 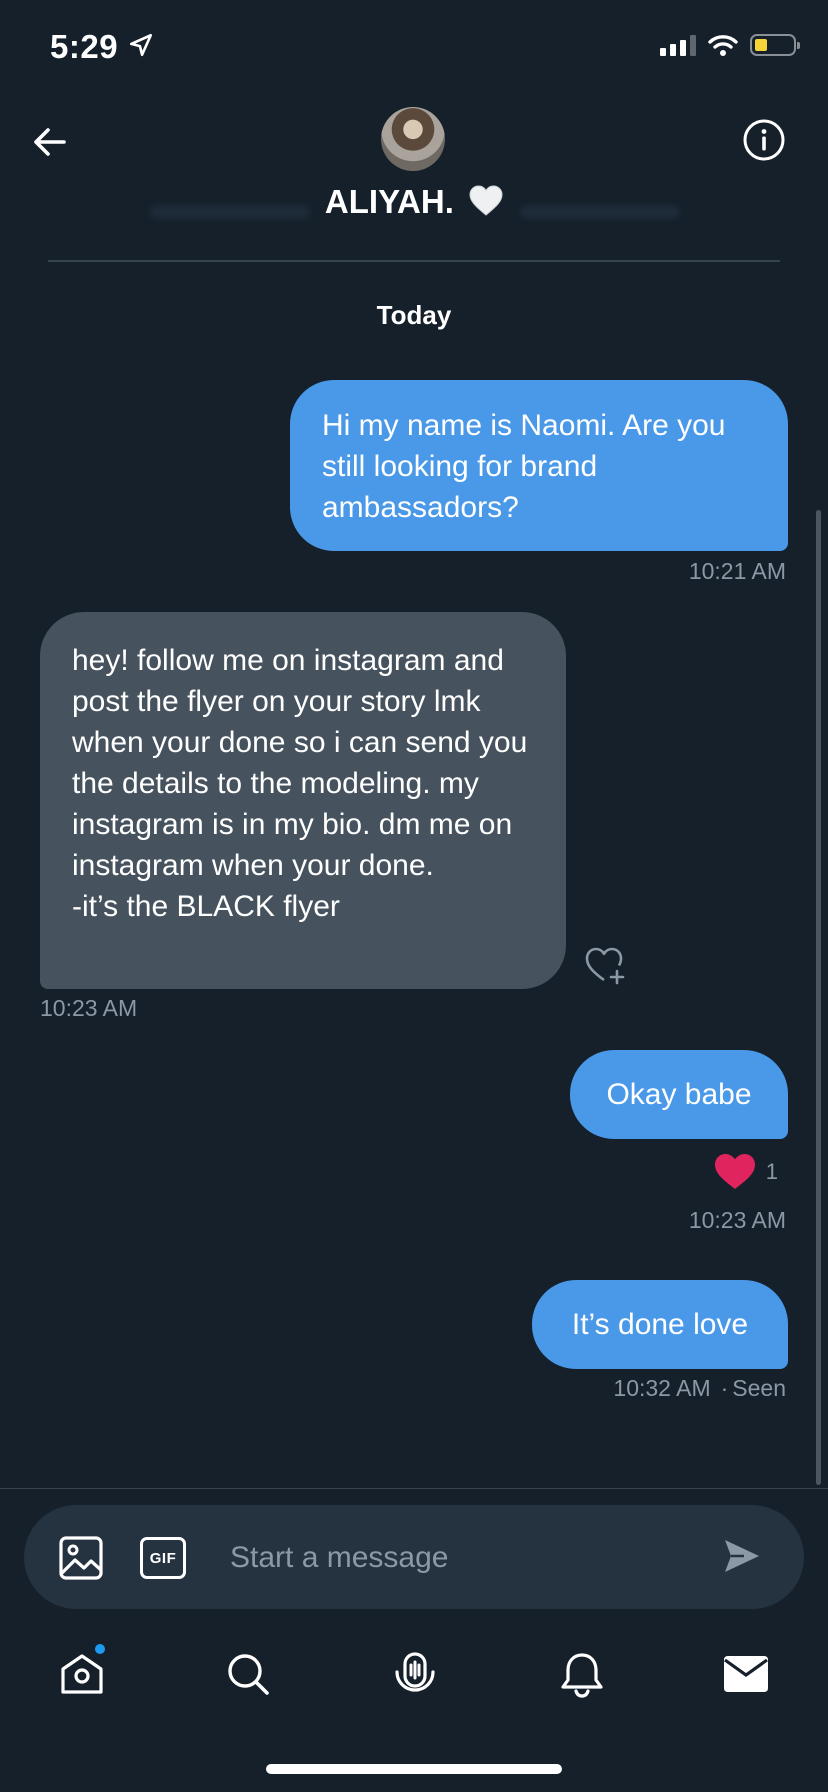 What do you see at coordinates (414, 1488) in the screenshot?
I see `composer-divider` at bounding box center [414, 1488].